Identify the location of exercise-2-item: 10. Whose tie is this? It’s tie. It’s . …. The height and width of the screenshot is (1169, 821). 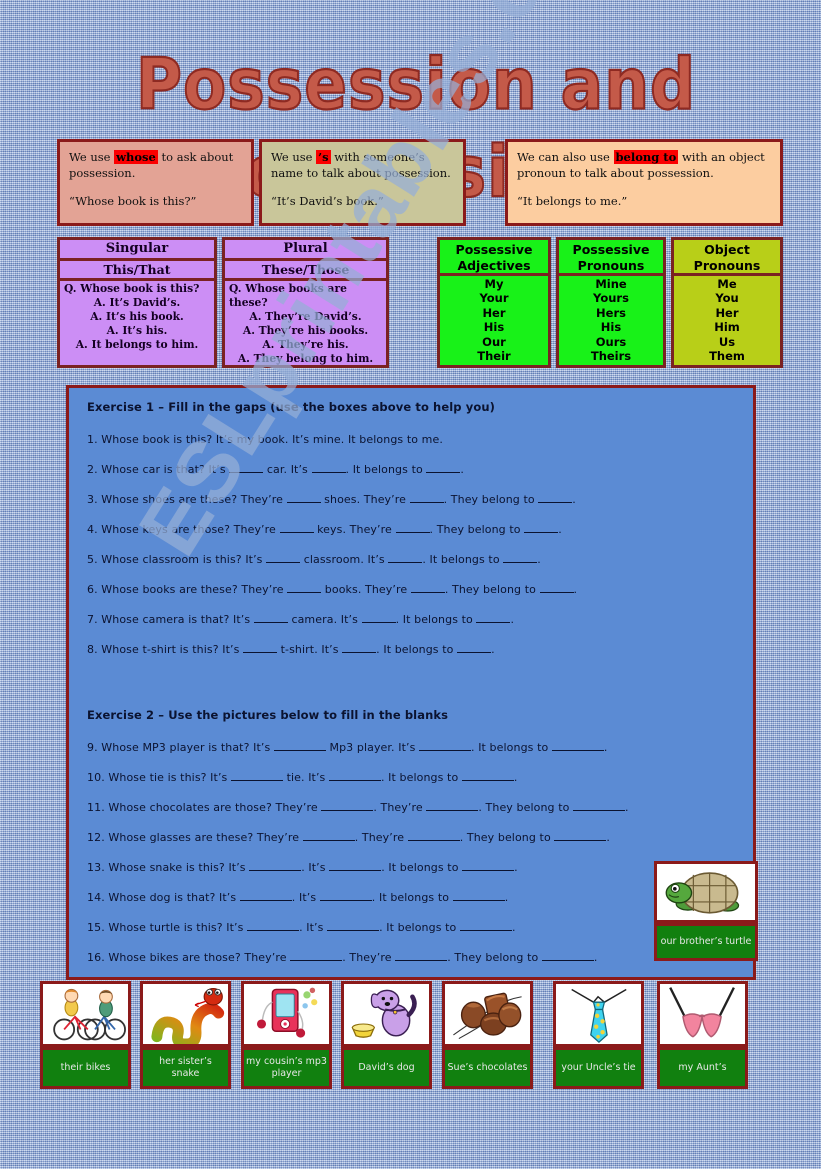
(302, 777).